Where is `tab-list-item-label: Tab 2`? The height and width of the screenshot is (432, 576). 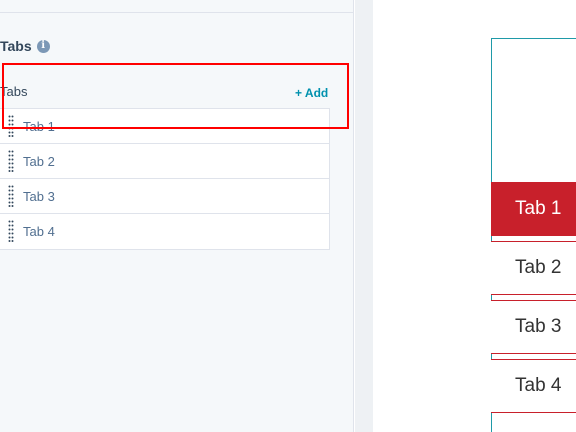
tab-list-item-label: Tab 2 is located at coordinates (39, 161).